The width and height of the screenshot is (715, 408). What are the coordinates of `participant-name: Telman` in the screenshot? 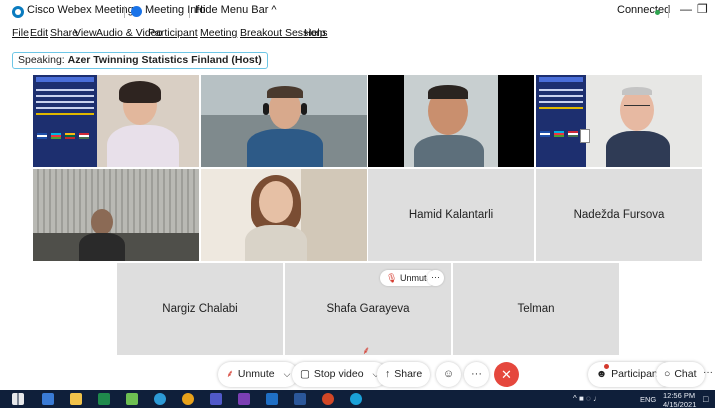 It's located at (536, 309).